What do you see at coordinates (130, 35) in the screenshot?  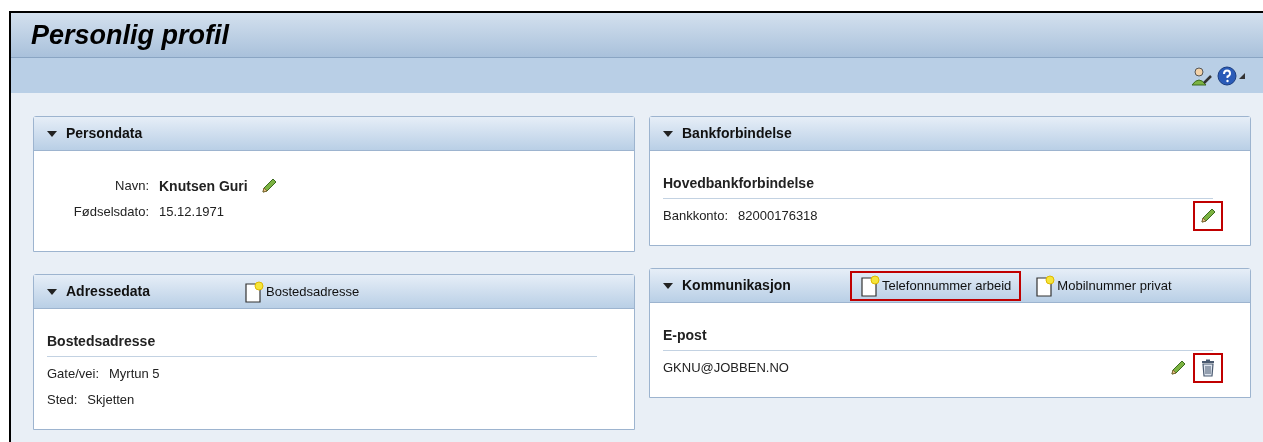 I see `page-title: Personlig profil` at bounding box center [130, 35].